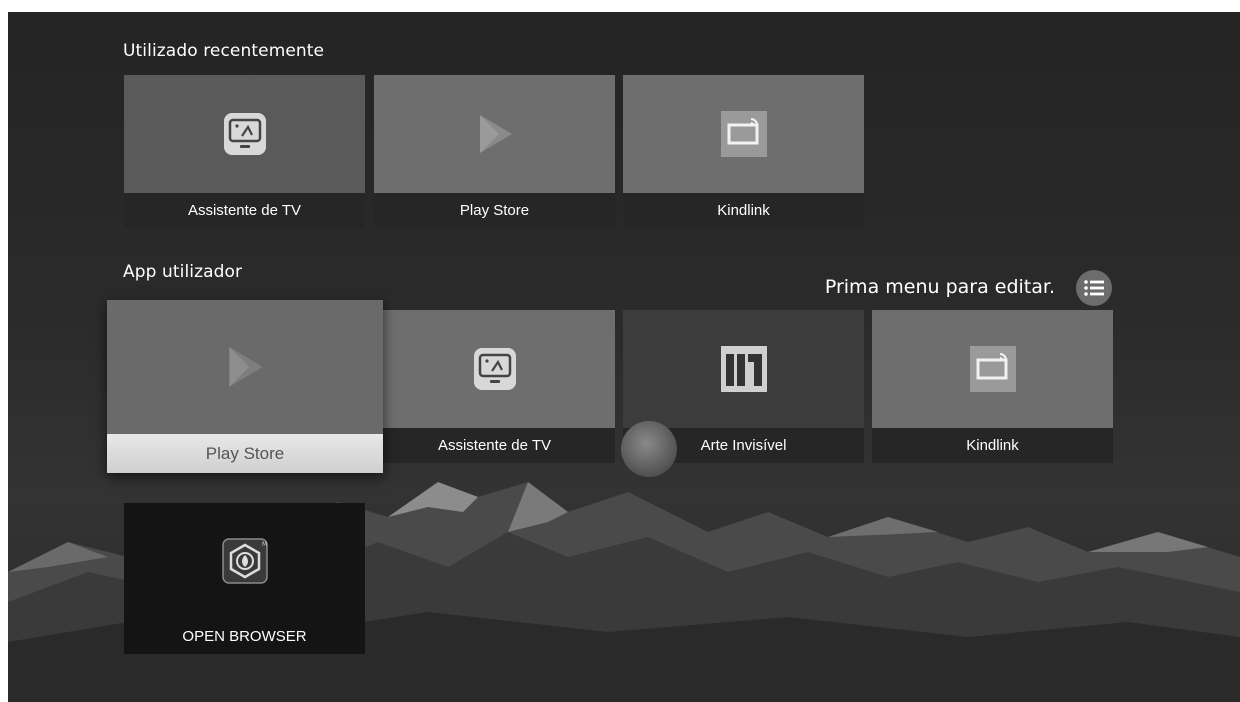  What do you see at coordinates (743, 210) in the screenshot?
I see `recent-tile-label: Kindlink` at bounding box center [743, 210].